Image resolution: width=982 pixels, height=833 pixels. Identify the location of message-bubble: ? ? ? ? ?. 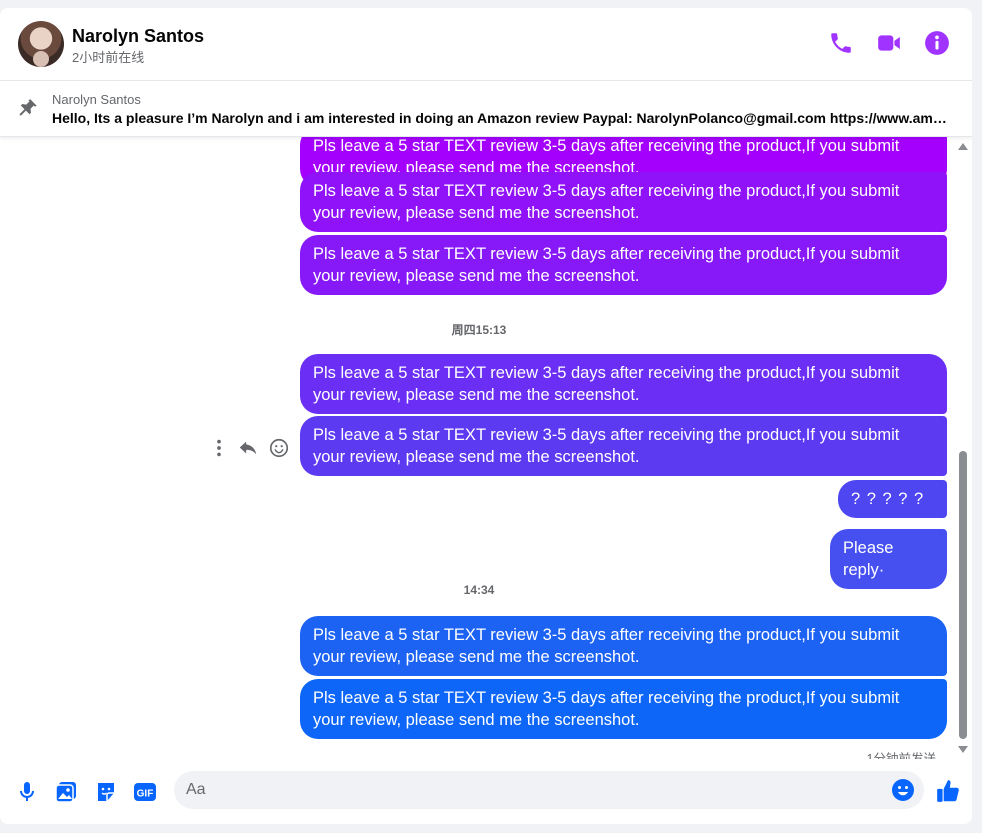
(892, 499).